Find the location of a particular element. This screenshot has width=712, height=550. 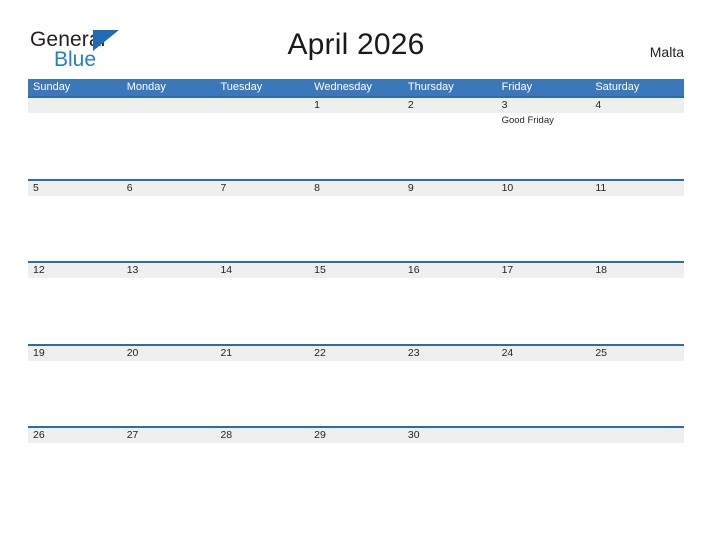

day-cell: 10 is located at coordinates (544, 221).